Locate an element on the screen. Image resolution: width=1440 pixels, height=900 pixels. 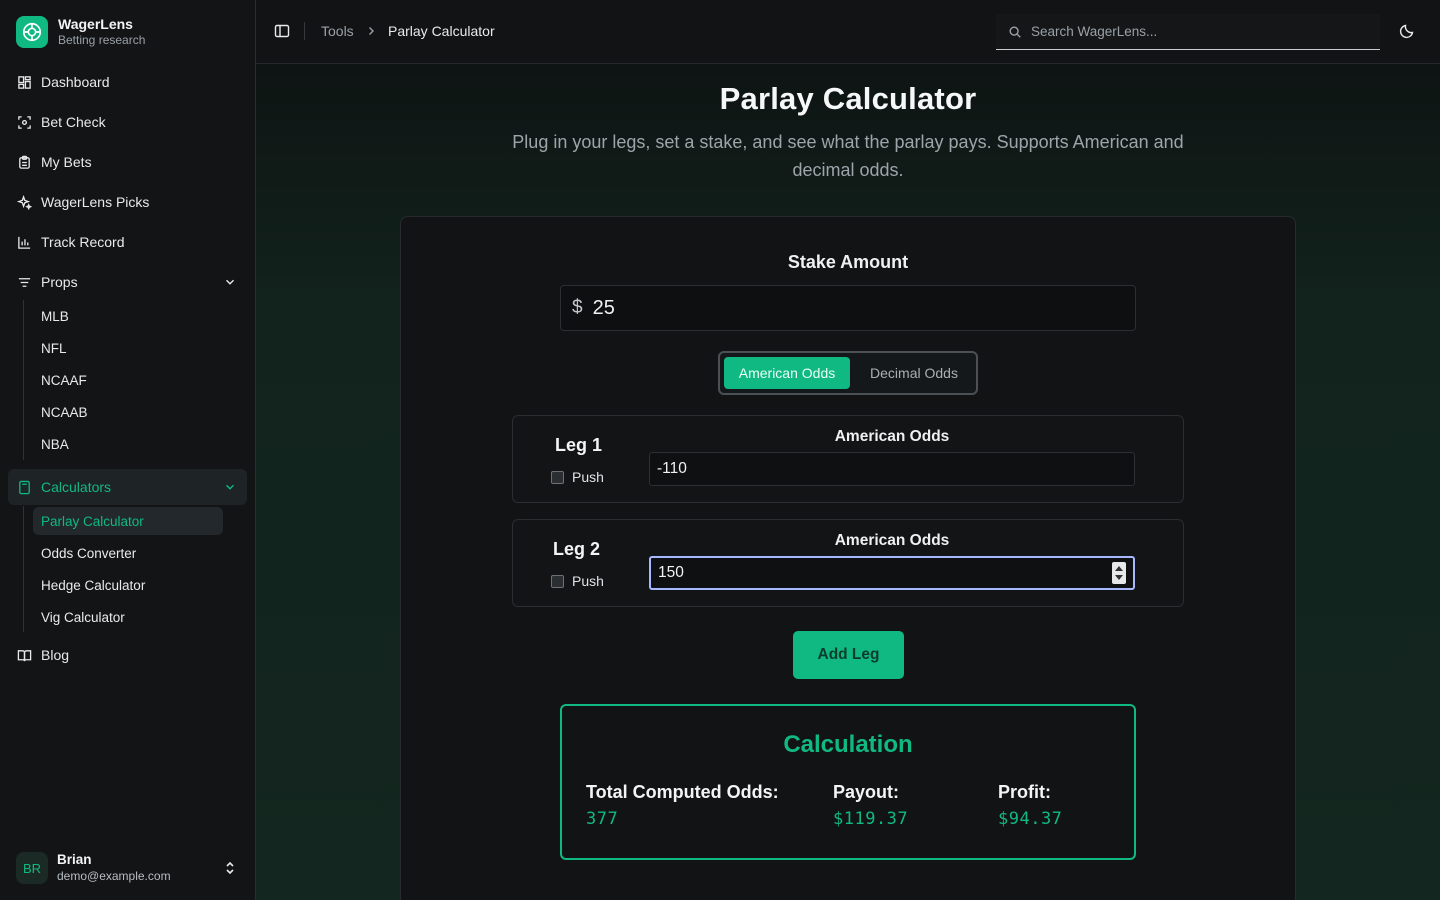
page-title: Parlay Calculator is located at coordinates (848, 98).